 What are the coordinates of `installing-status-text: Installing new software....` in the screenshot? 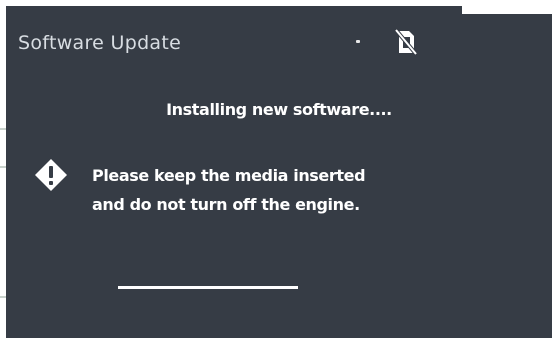 It's located at (279, 109).